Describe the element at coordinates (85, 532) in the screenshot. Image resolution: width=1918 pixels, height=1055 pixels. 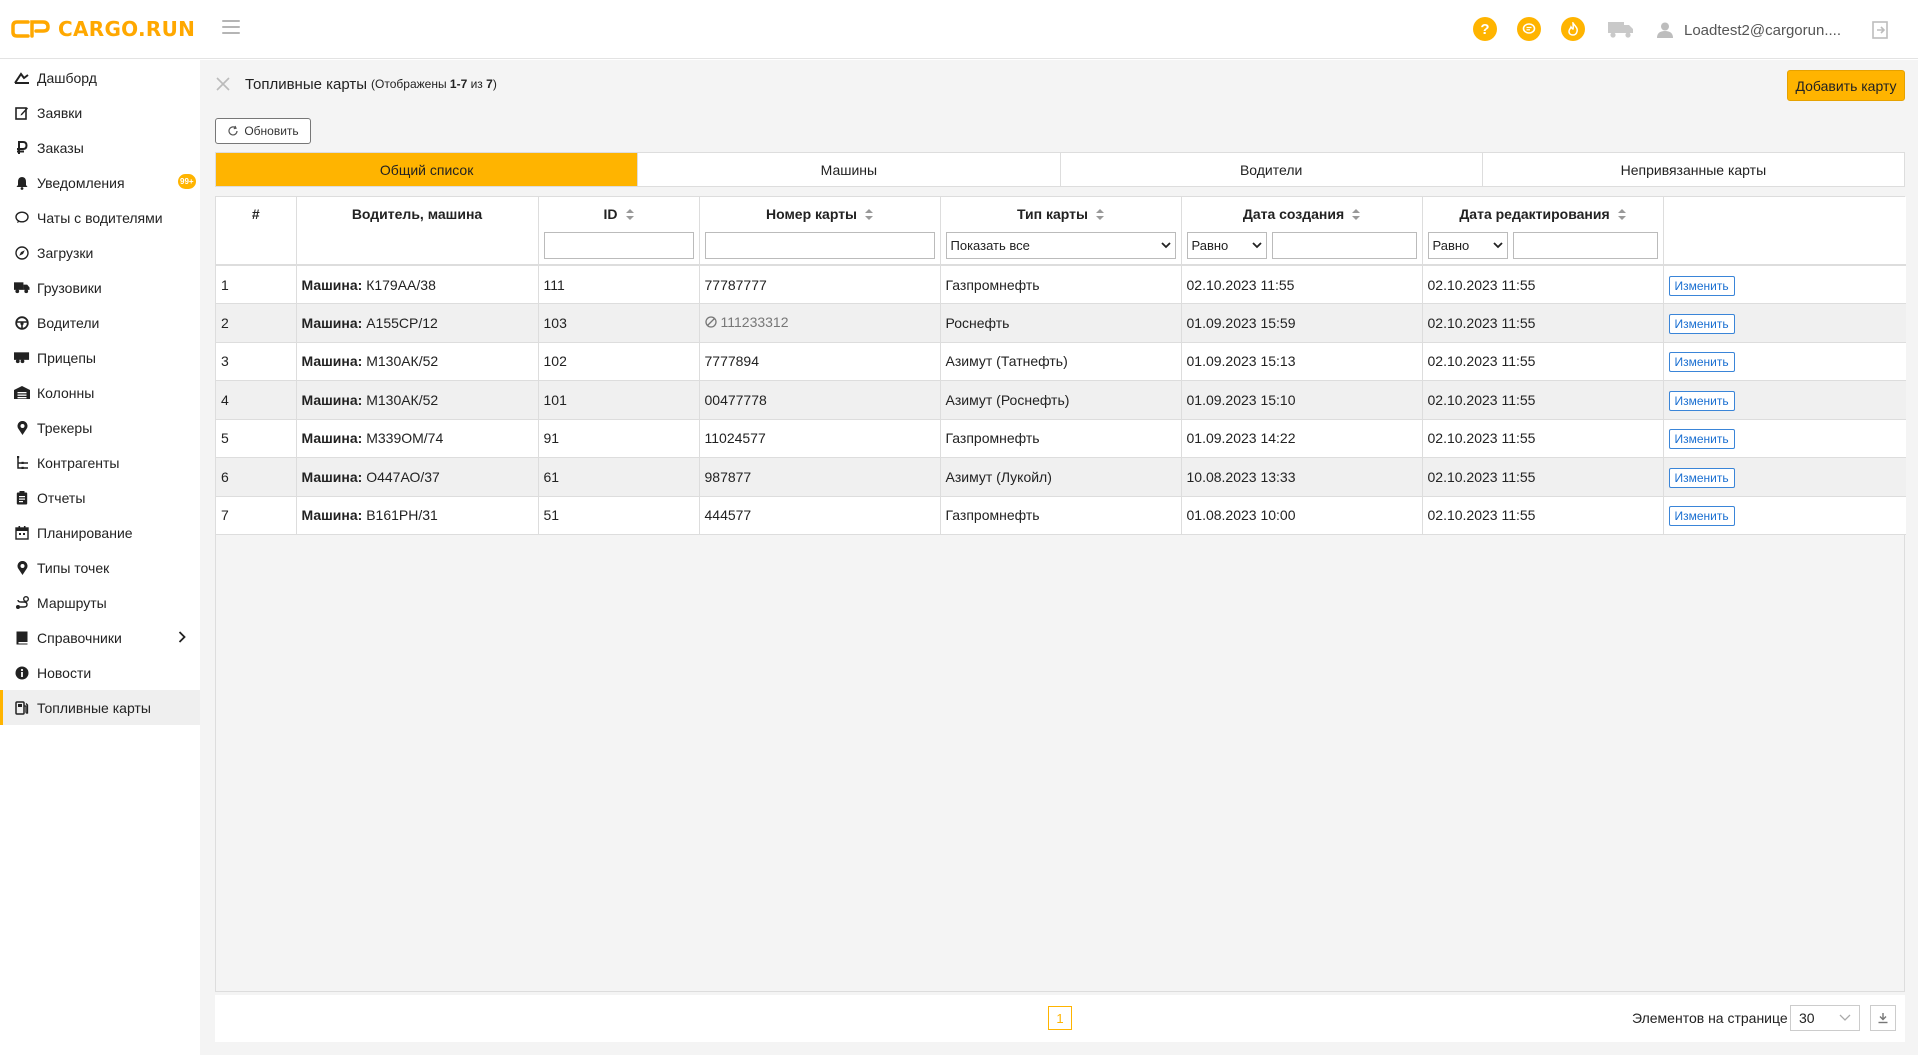
I see `sidebar-item-label: Планирование` at that location.